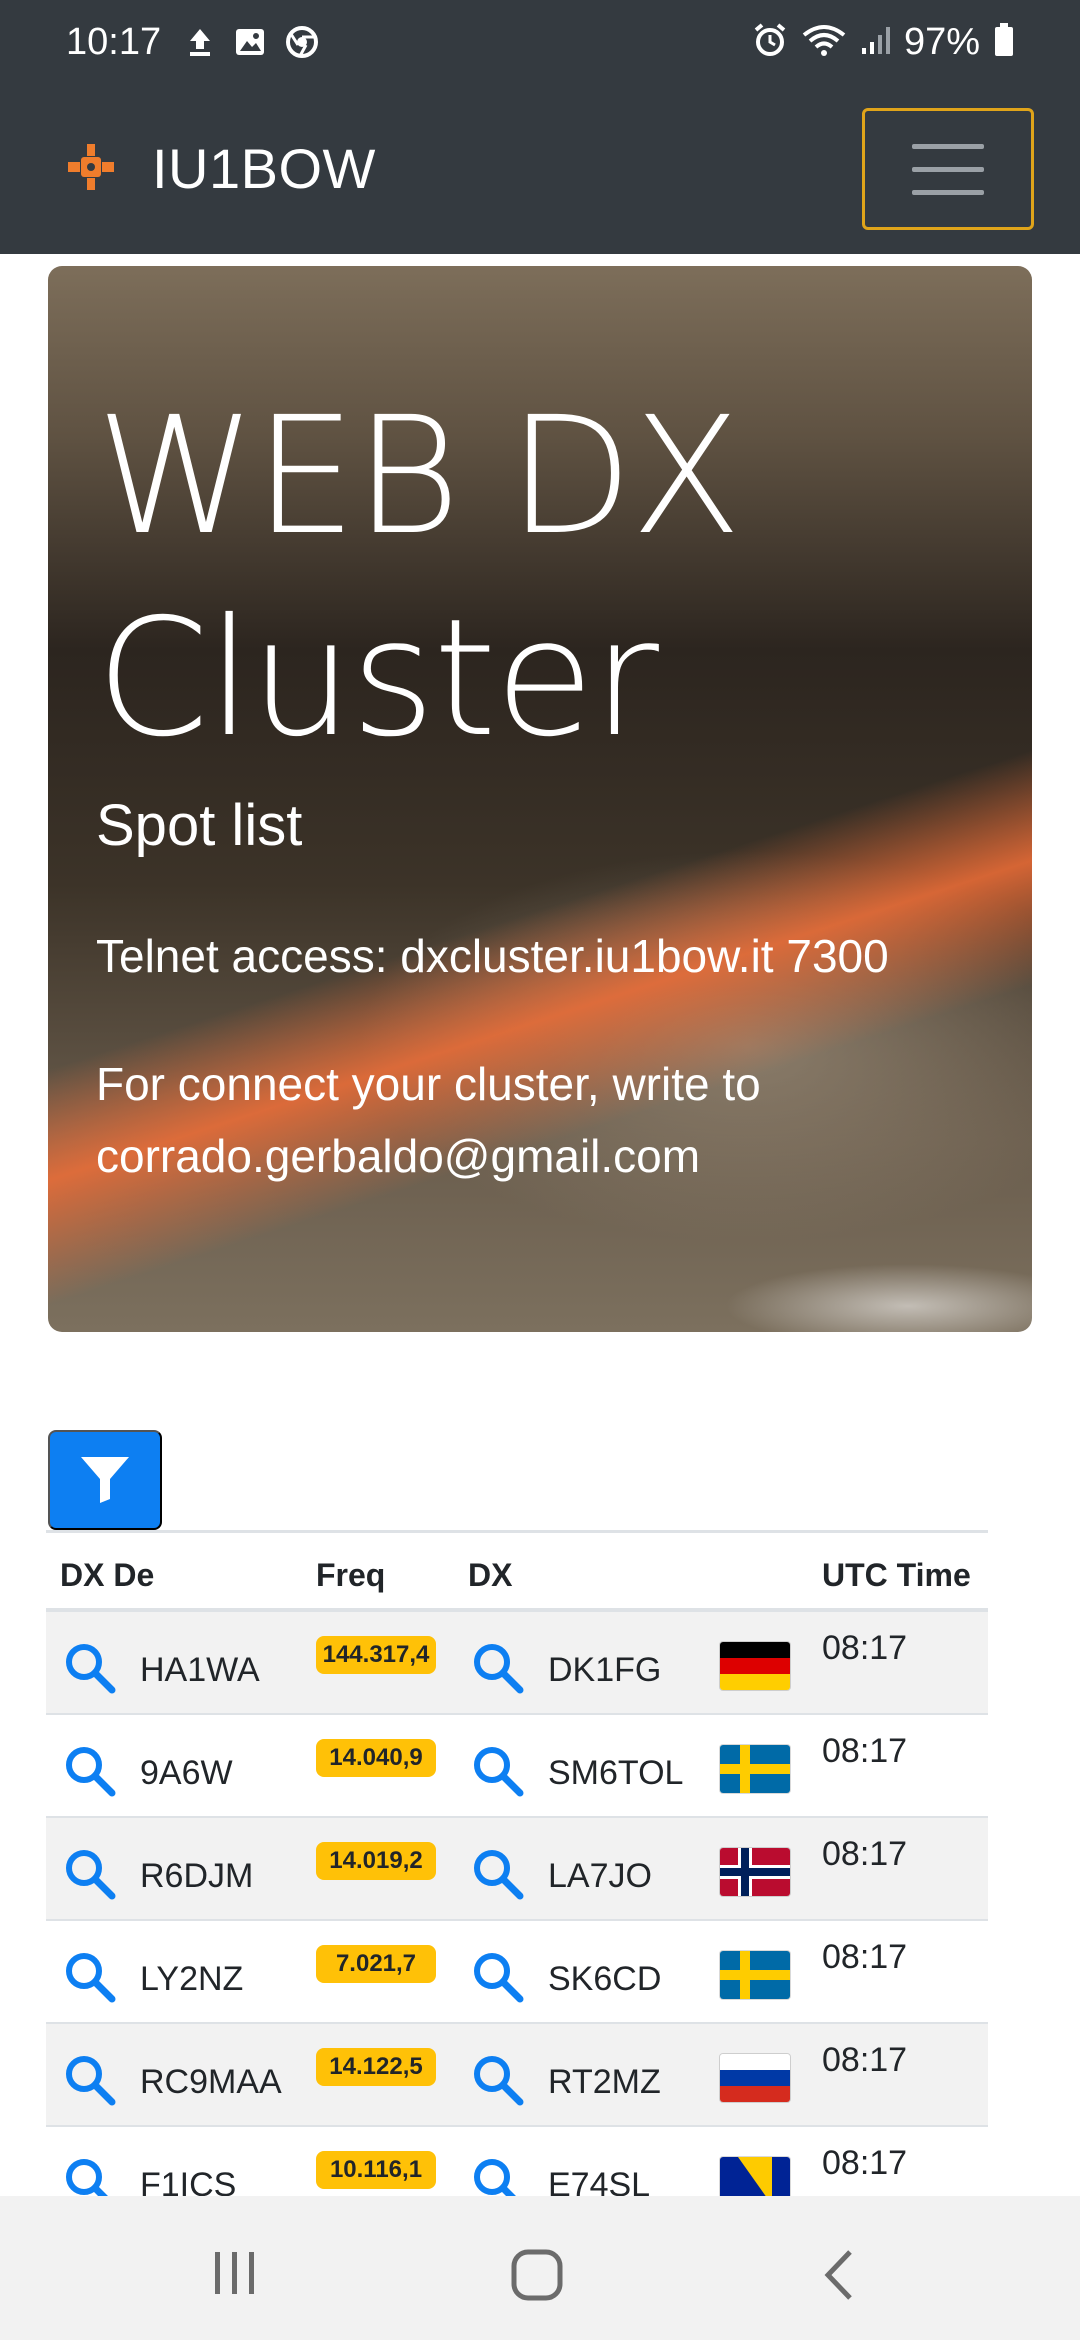 The width and height of the screenshot is (1080, 2340). I want to click on navbar: IU1BOW, so click(540, 169).